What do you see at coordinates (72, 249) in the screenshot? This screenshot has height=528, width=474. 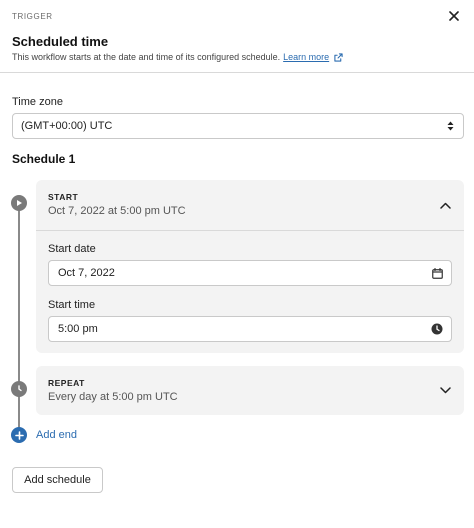 I see `start-date-label: Start date` at bounding box center [72, 249].